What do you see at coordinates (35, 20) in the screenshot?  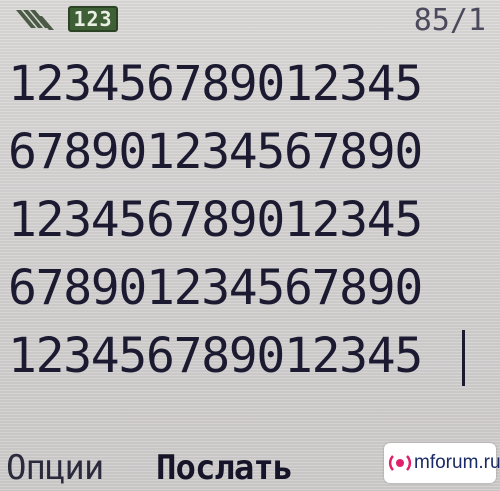 I see `signal-strength-icon` at bounding box center [35, 20].